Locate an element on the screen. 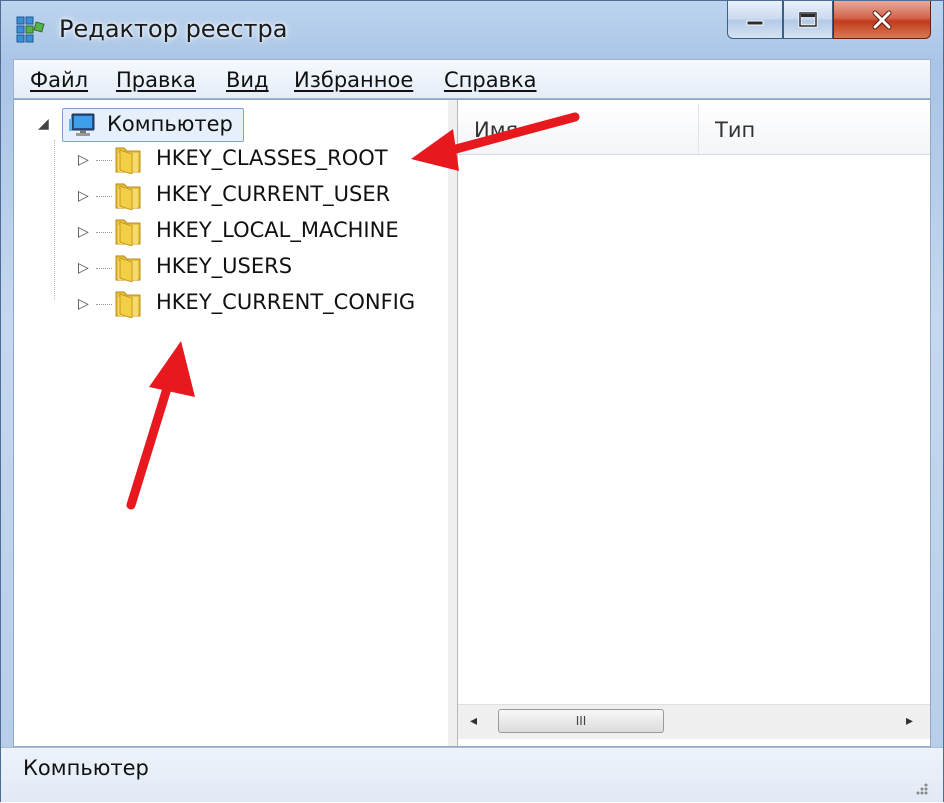 The width and height of the screenshot is (944, 803). scroll-thumb-grip: III is located at coordinates (581, 721).